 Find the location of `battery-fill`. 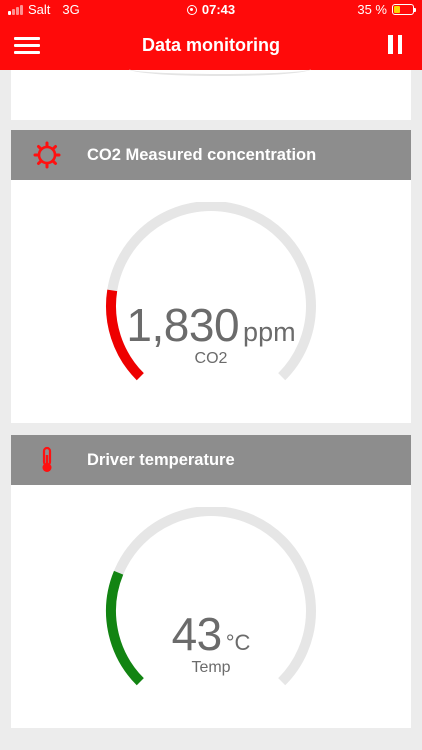

battery-fill is located at coordinates (397, 9).